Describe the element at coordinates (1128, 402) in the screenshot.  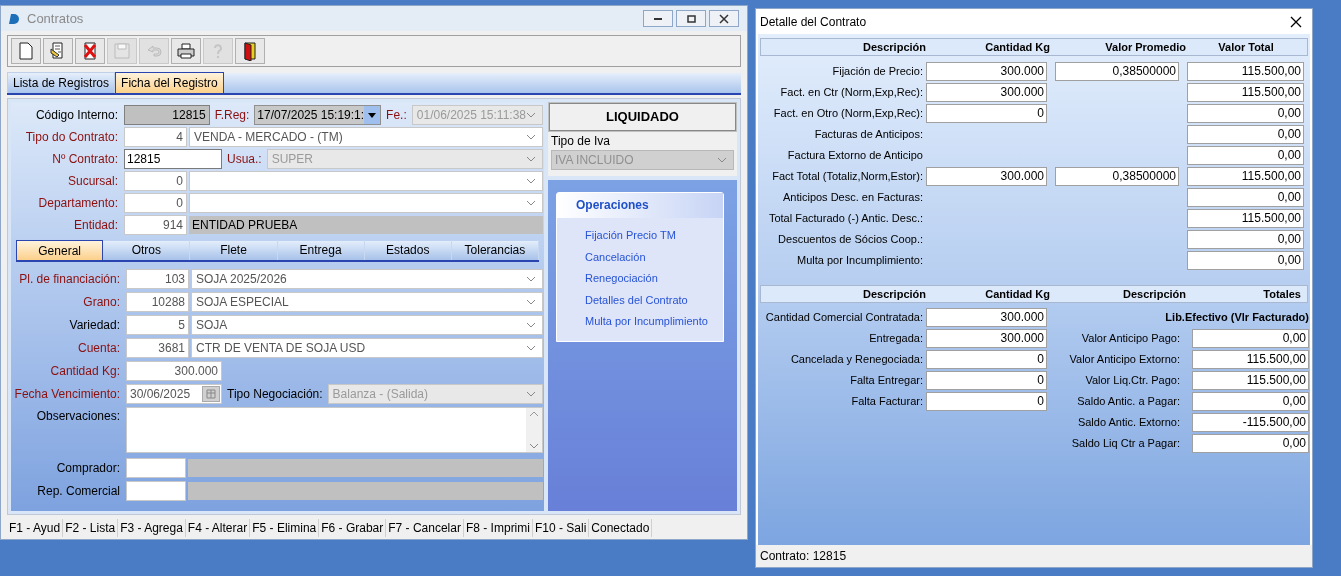
I see `field-label: Saldo Antic. a Pagar:` at that location.